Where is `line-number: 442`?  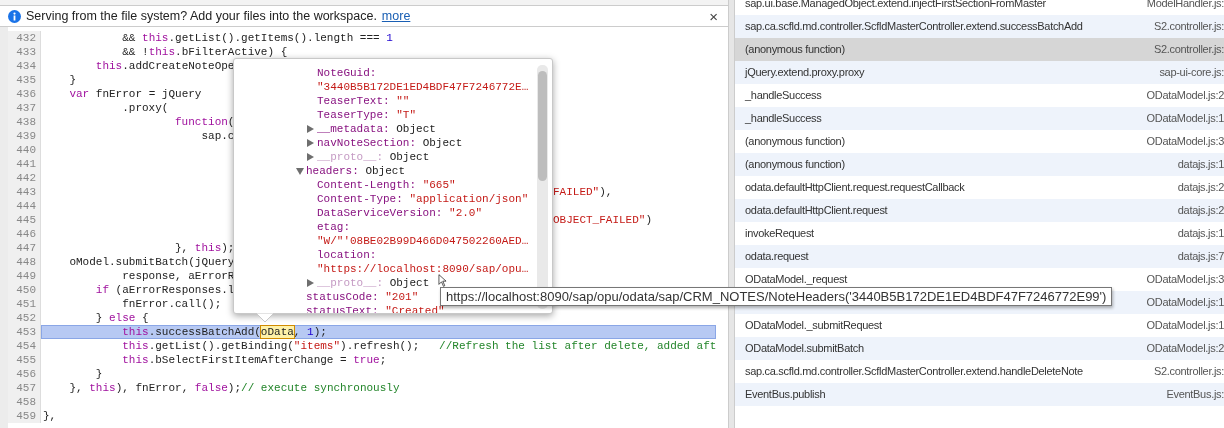
line-number: 442 is located at coordinates (24, 178).